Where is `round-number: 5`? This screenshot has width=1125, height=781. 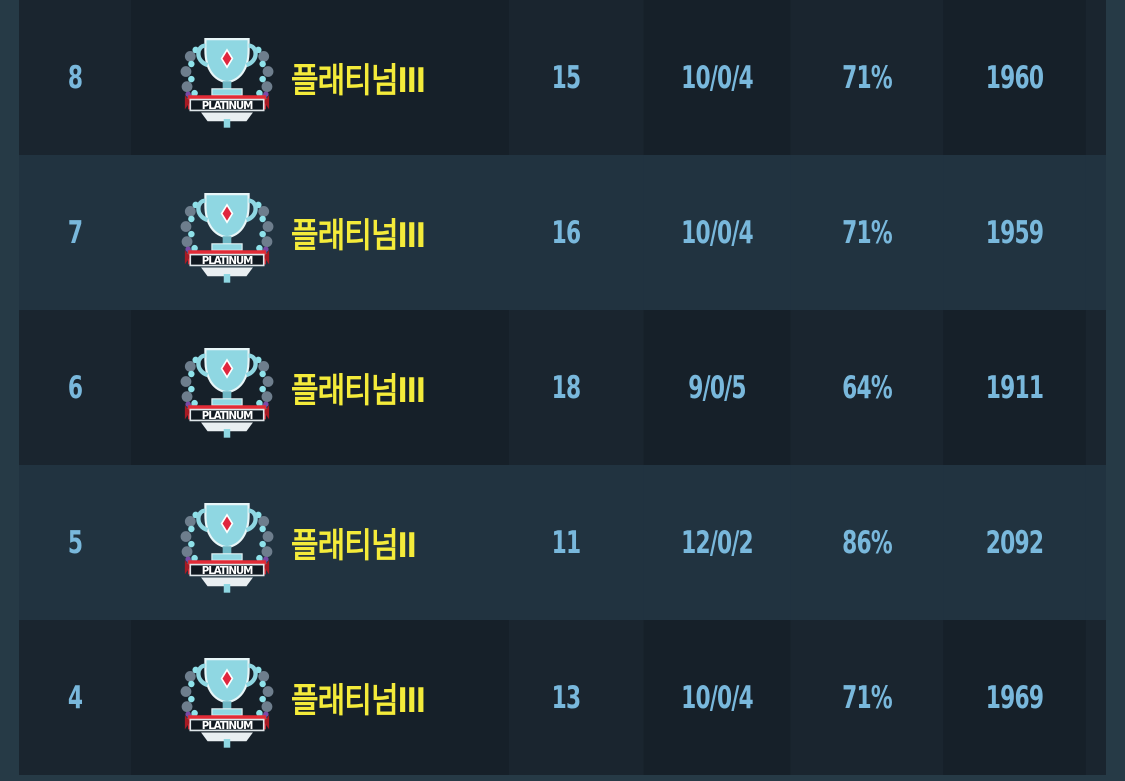 round-number: 5 is located at coordinates (75, 542).